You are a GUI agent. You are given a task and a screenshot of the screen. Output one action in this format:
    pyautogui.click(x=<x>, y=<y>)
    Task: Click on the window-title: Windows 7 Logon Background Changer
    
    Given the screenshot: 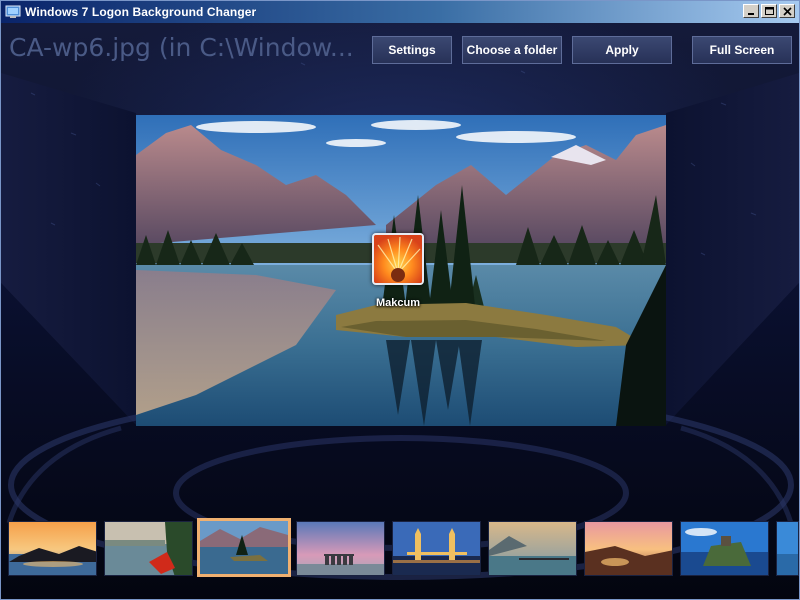 What is the action you would take?
    pyautogui.click(x=141, y=12)
    